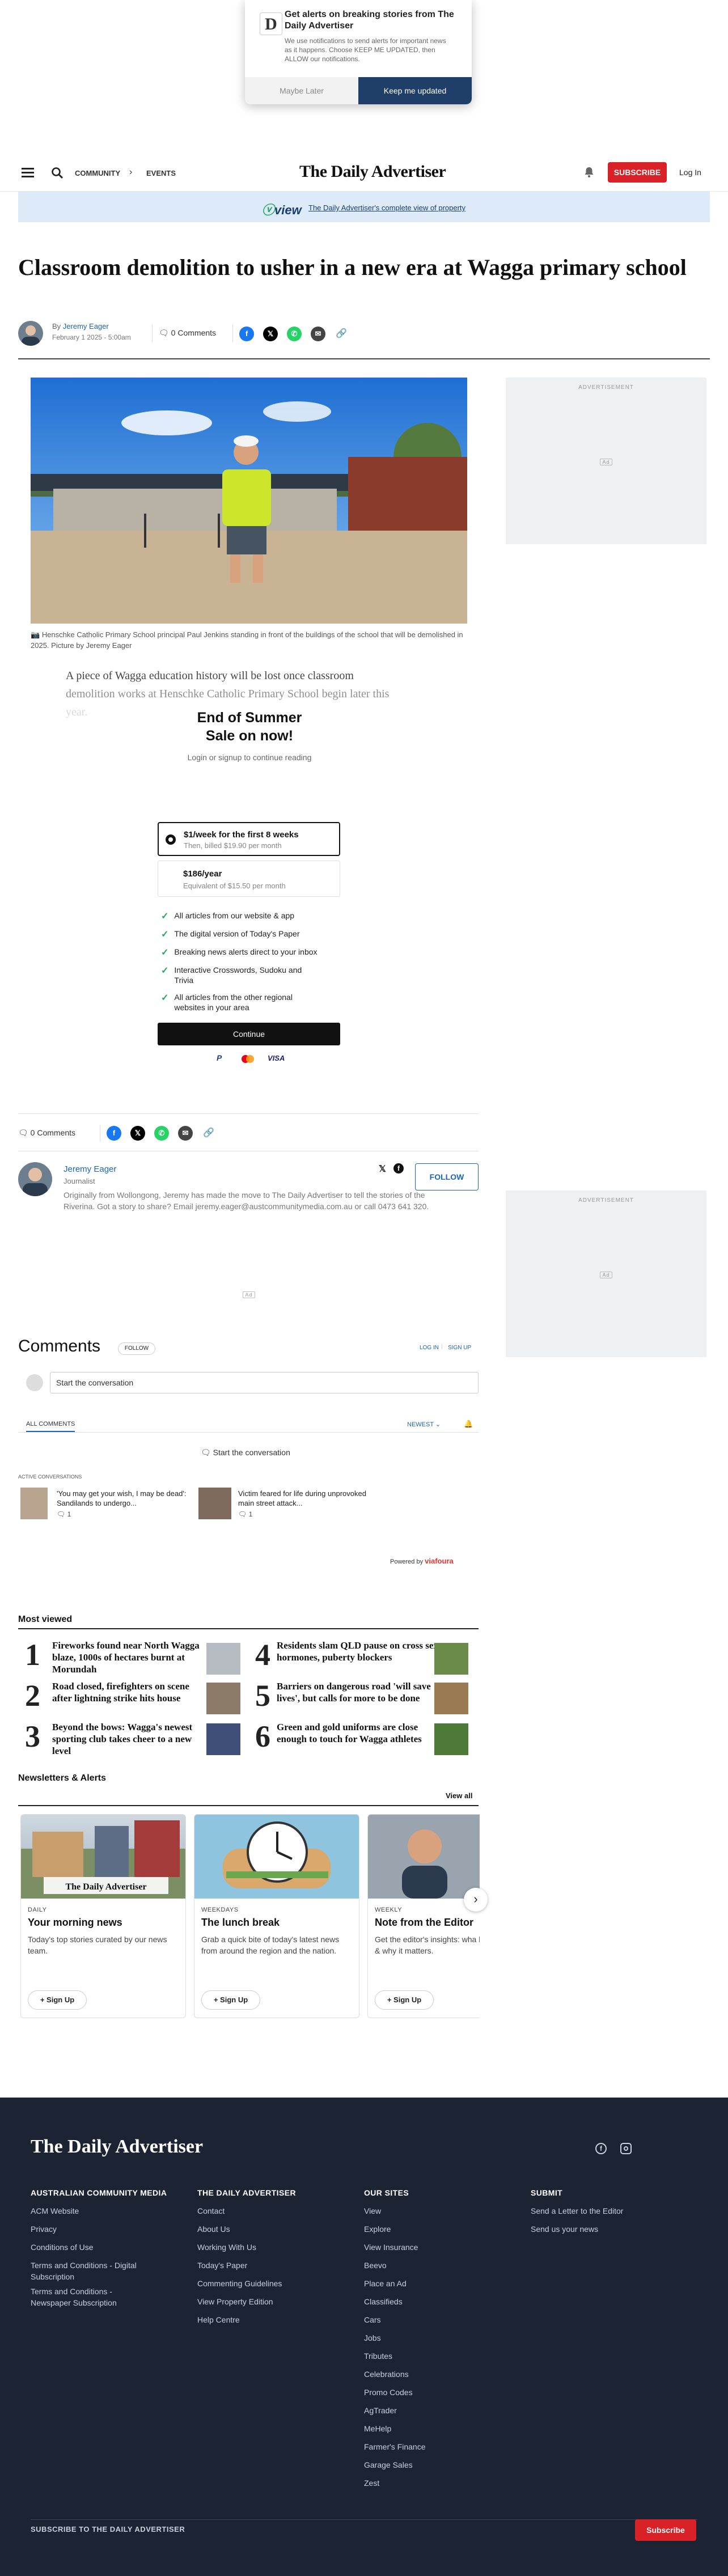  What do you see at coordinates (437, 2302) in the screenshot?
I see `footer-link: Classifieds` at bounding box center [437, 2302].